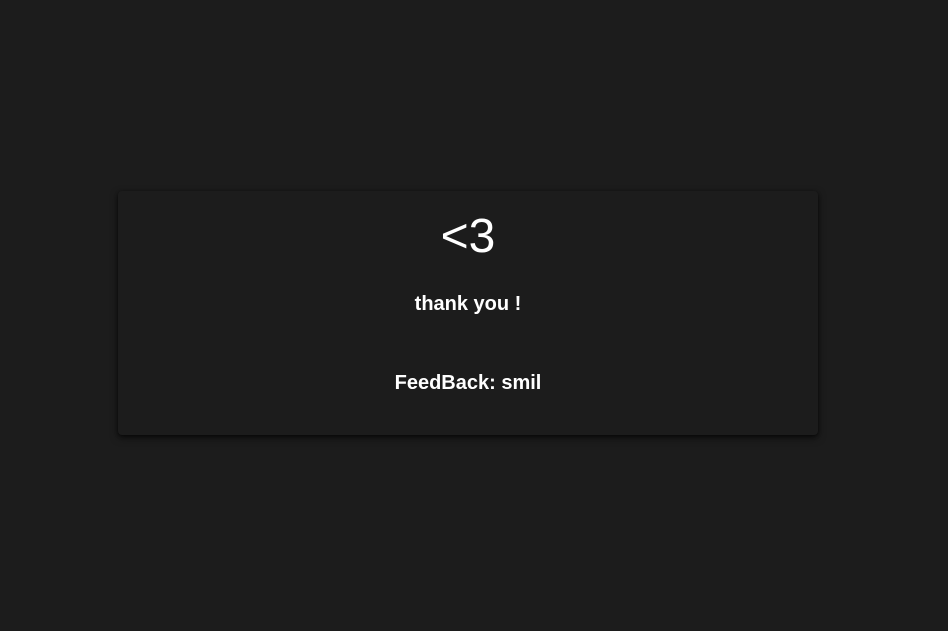  I want to click on feedback-text: FeedBack: smil, so click(468, 383).